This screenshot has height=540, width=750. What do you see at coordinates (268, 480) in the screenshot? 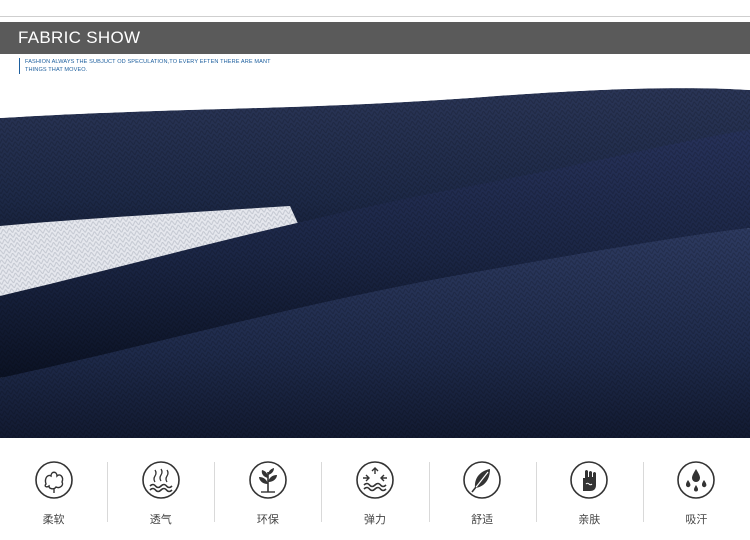
I see `plant-icon` at bounding box center [268, 480].